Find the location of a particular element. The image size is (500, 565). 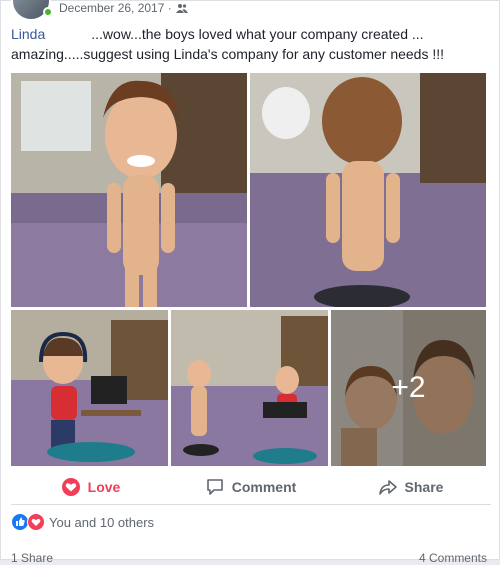

comment-icon is located at coordinates (215, 487).